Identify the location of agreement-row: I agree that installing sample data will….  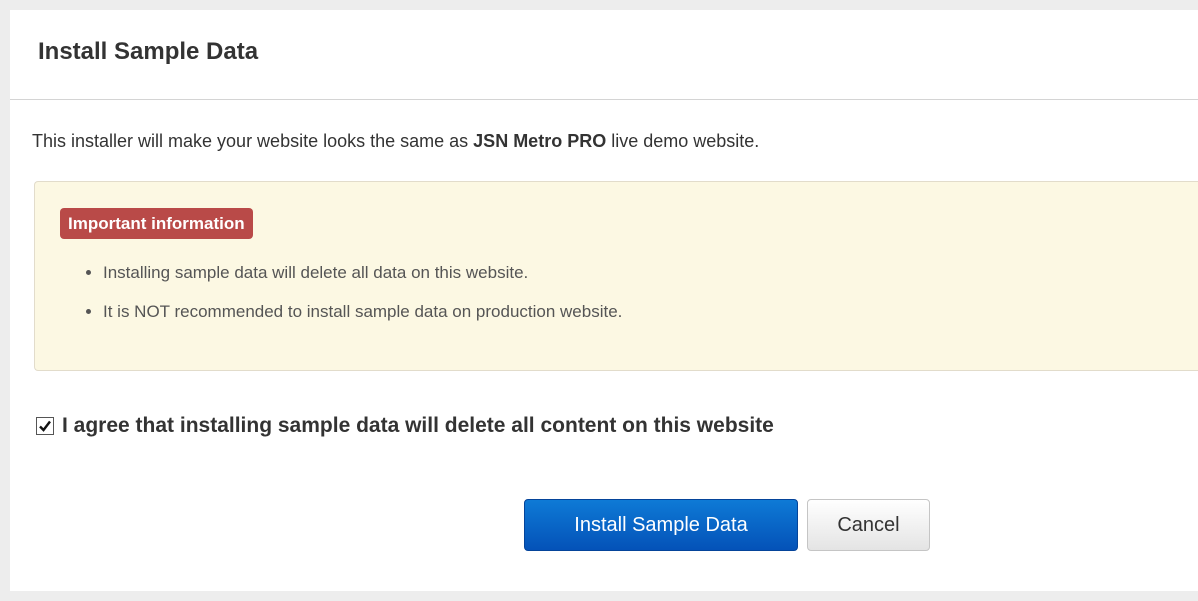
(405, 426).